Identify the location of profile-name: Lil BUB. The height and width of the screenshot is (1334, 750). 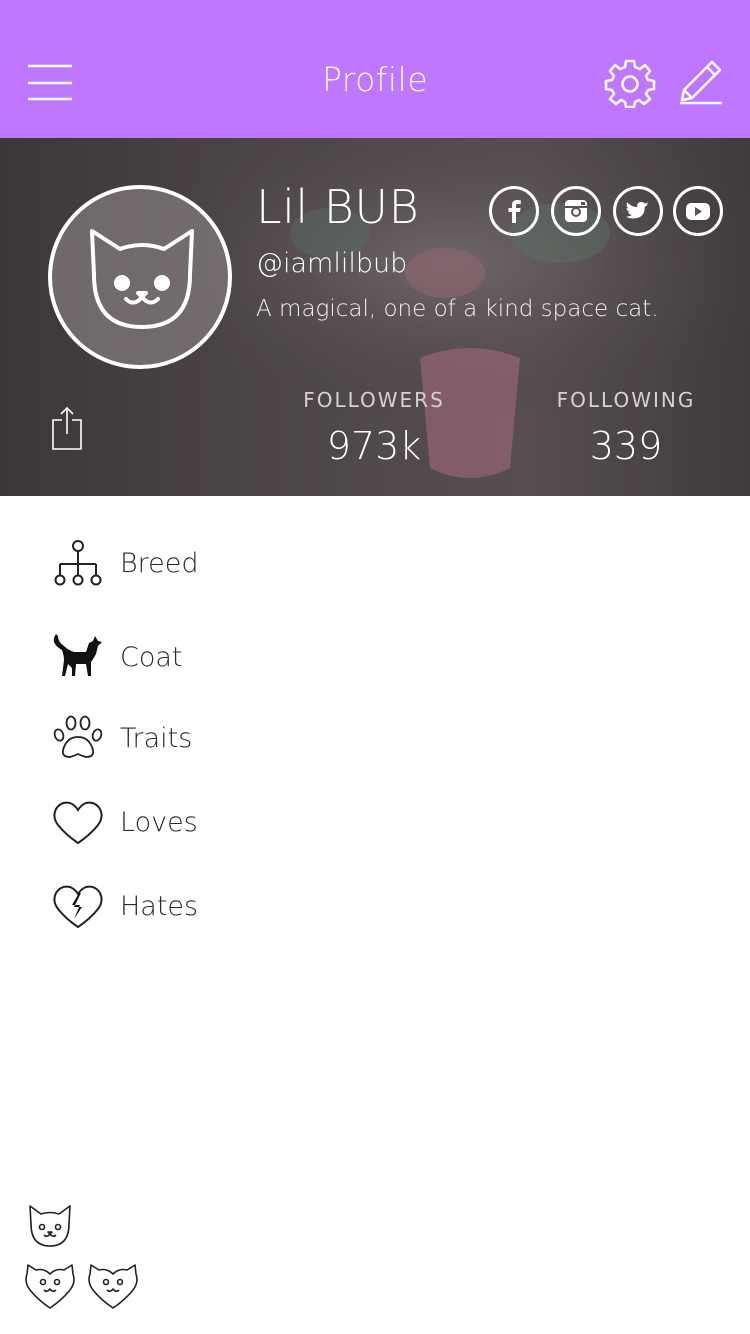
(338, 207).